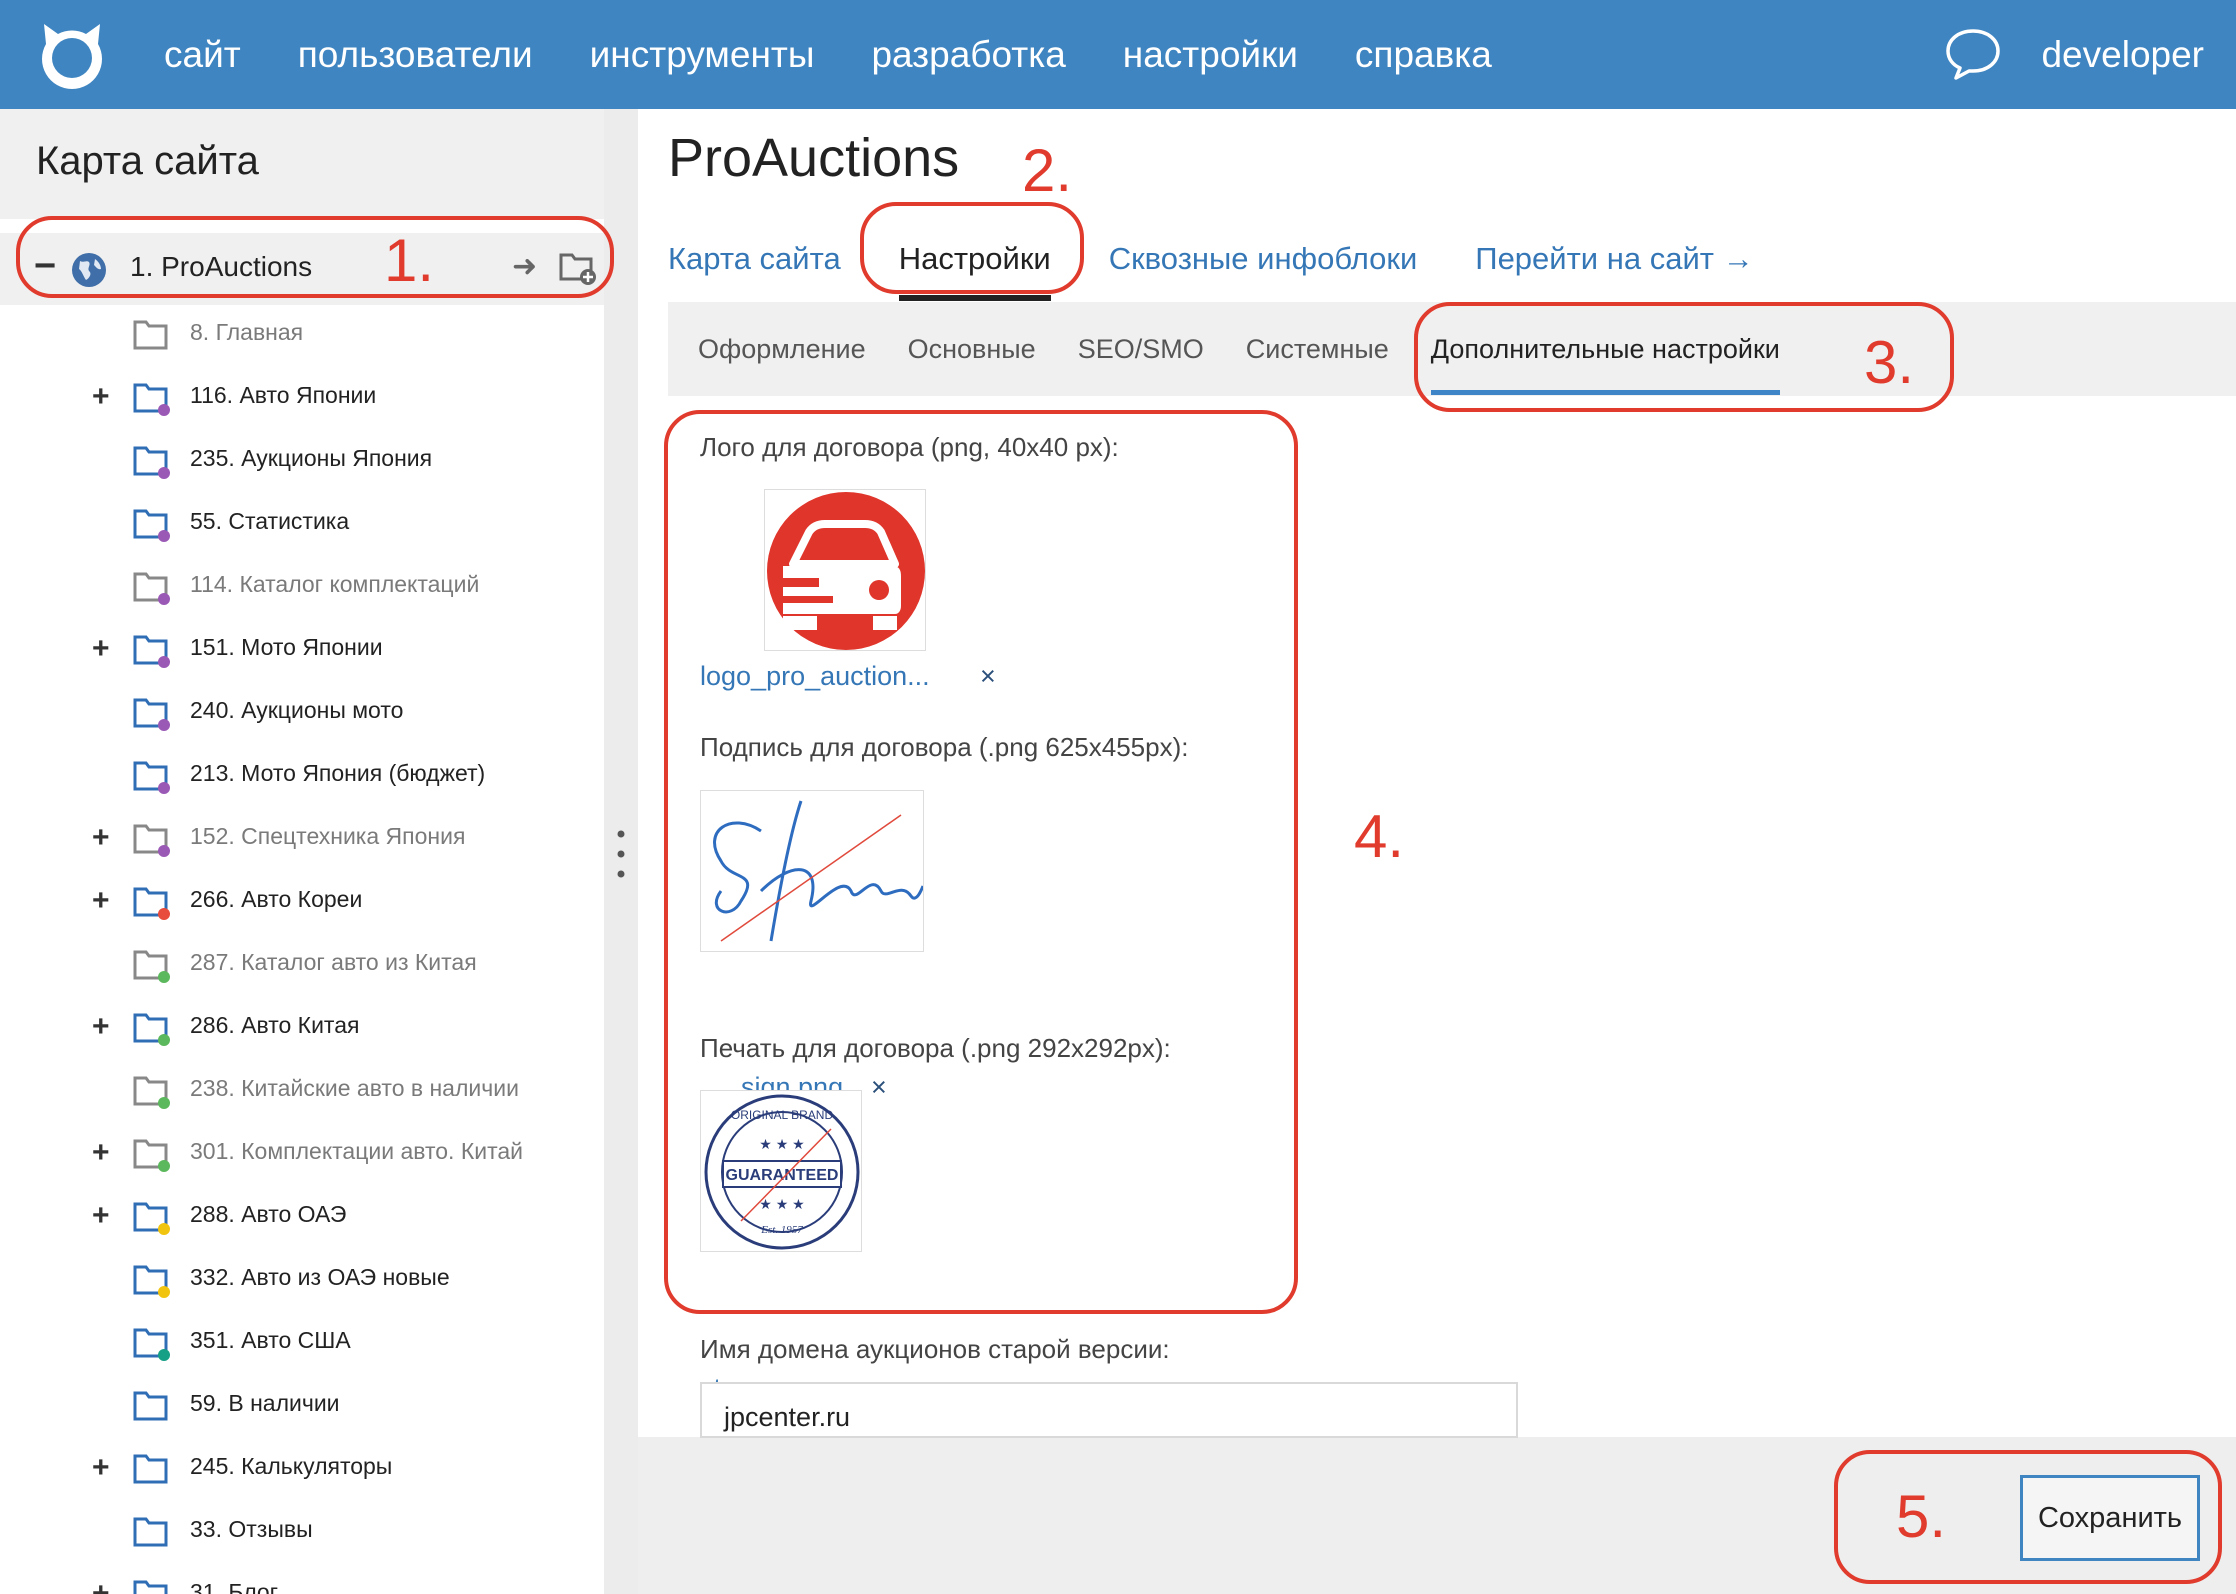 This screenshot has height=1594, width=2236. I want to click on tree-item: +152. Спецтехника Япония, so click(302, 844).